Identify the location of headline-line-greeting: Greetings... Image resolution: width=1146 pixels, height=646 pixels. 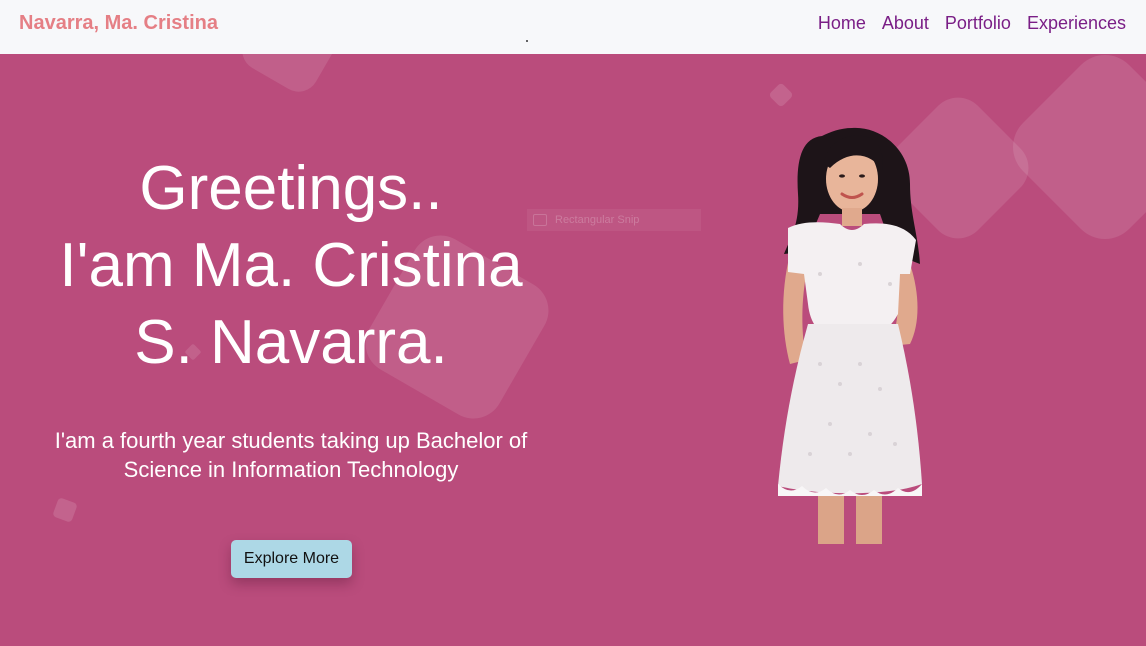
(291, 188).